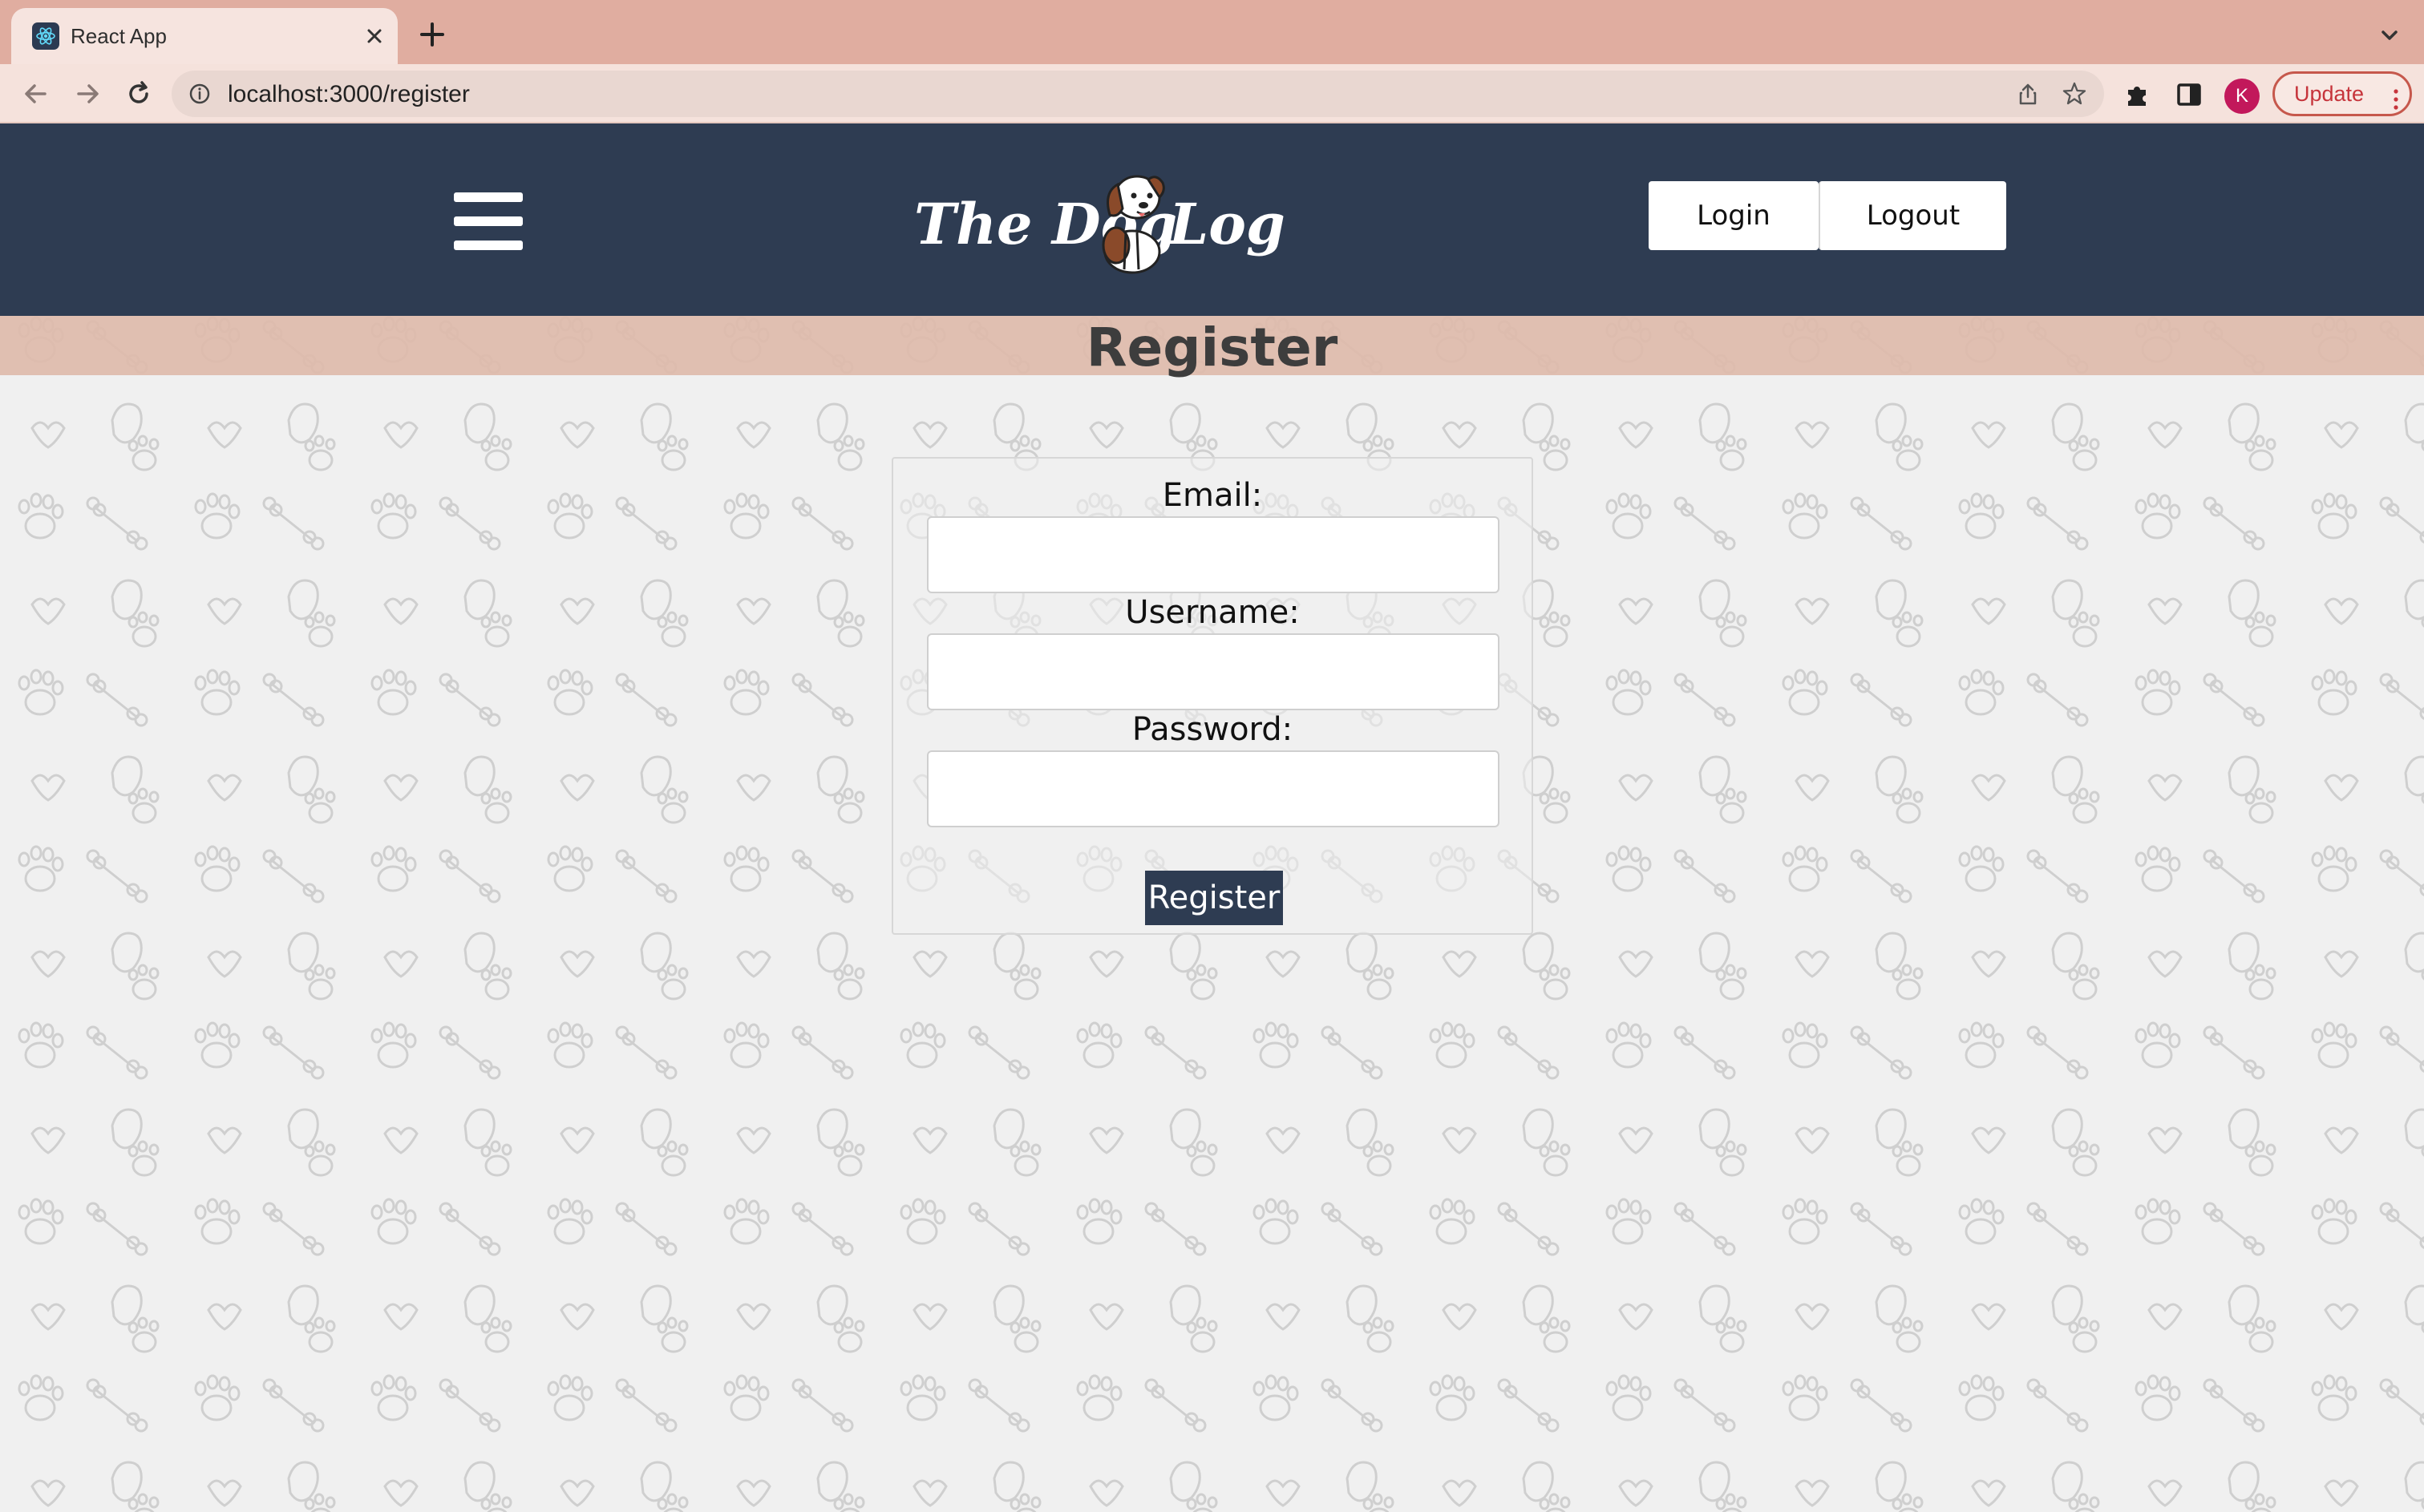 The width and height of the screenshot is (2424, 1512). Describe the element at coordinates (1734, 215) in the screenshot. I see `login-button: Login` at that location.